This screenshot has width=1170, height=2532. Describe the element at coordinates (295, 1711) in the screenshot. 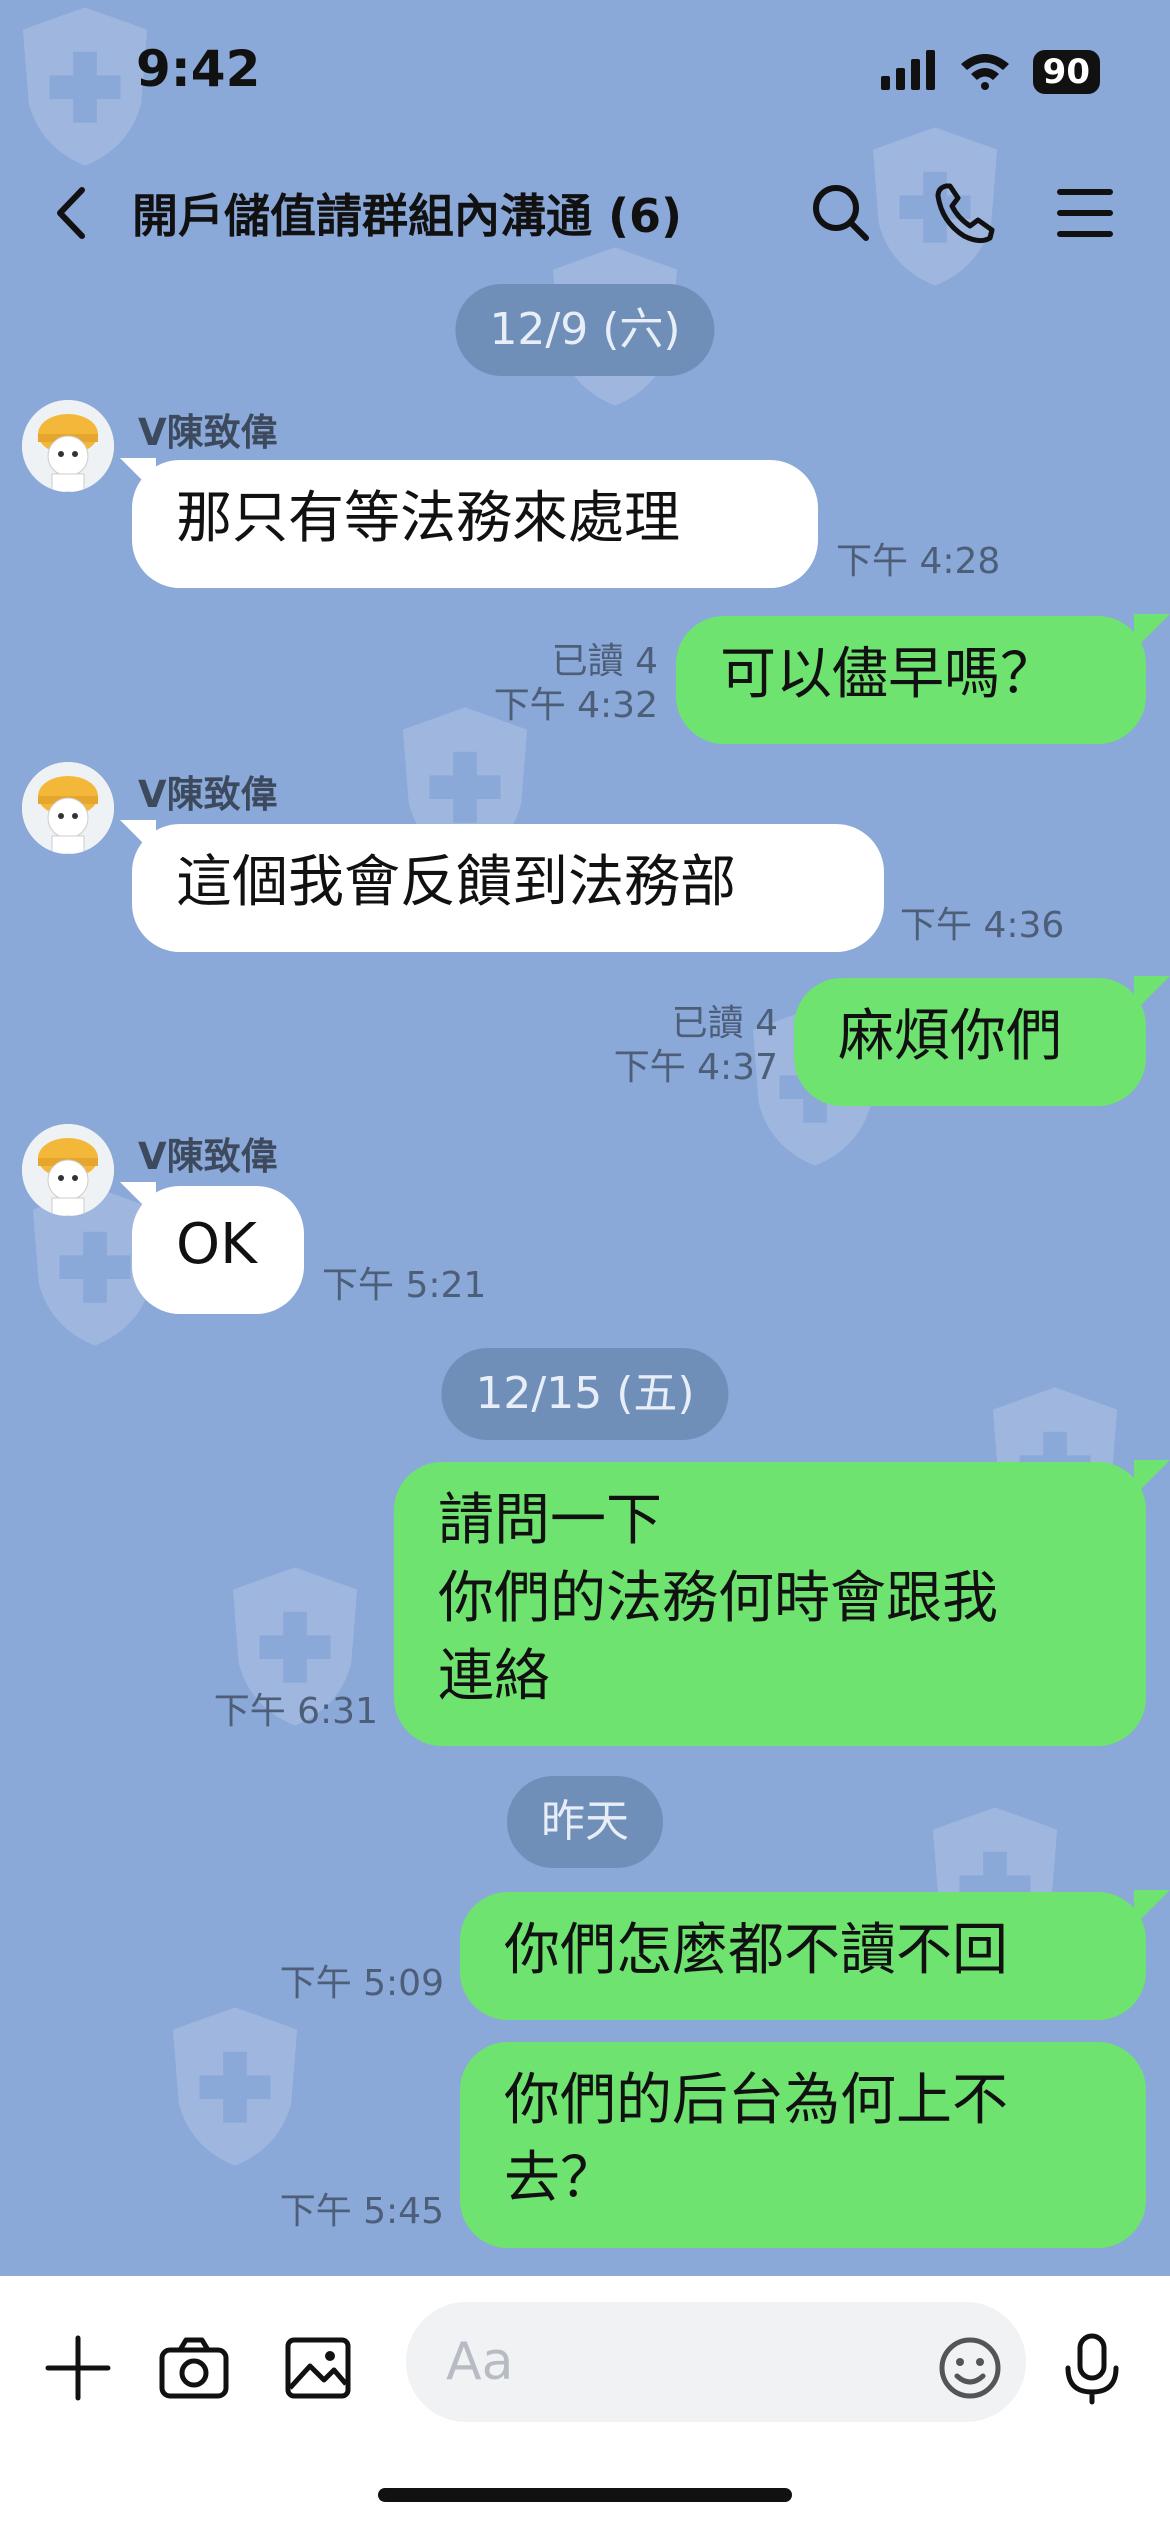

I see `message-time: 下午 6:31` at that location.